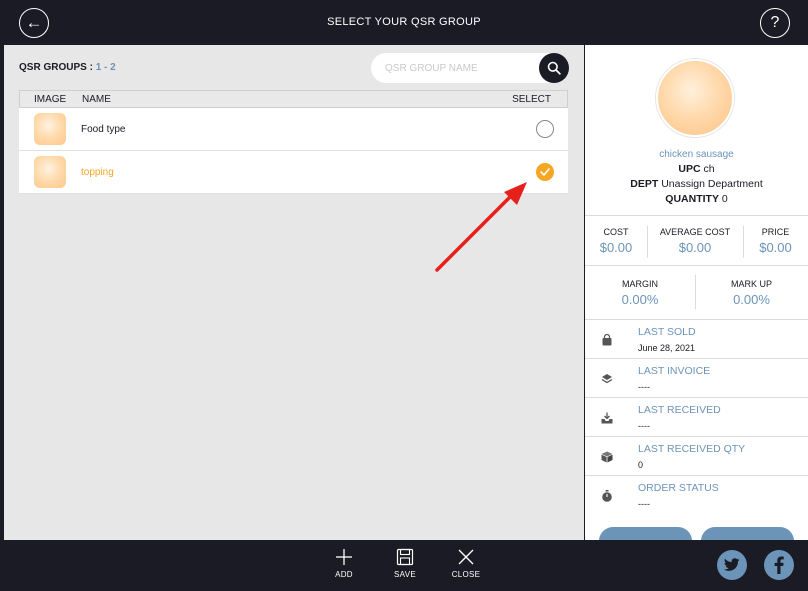  Describe the element at coordinates (775, 232) in the screenshot. I see `price-label: PRICE` at that location.